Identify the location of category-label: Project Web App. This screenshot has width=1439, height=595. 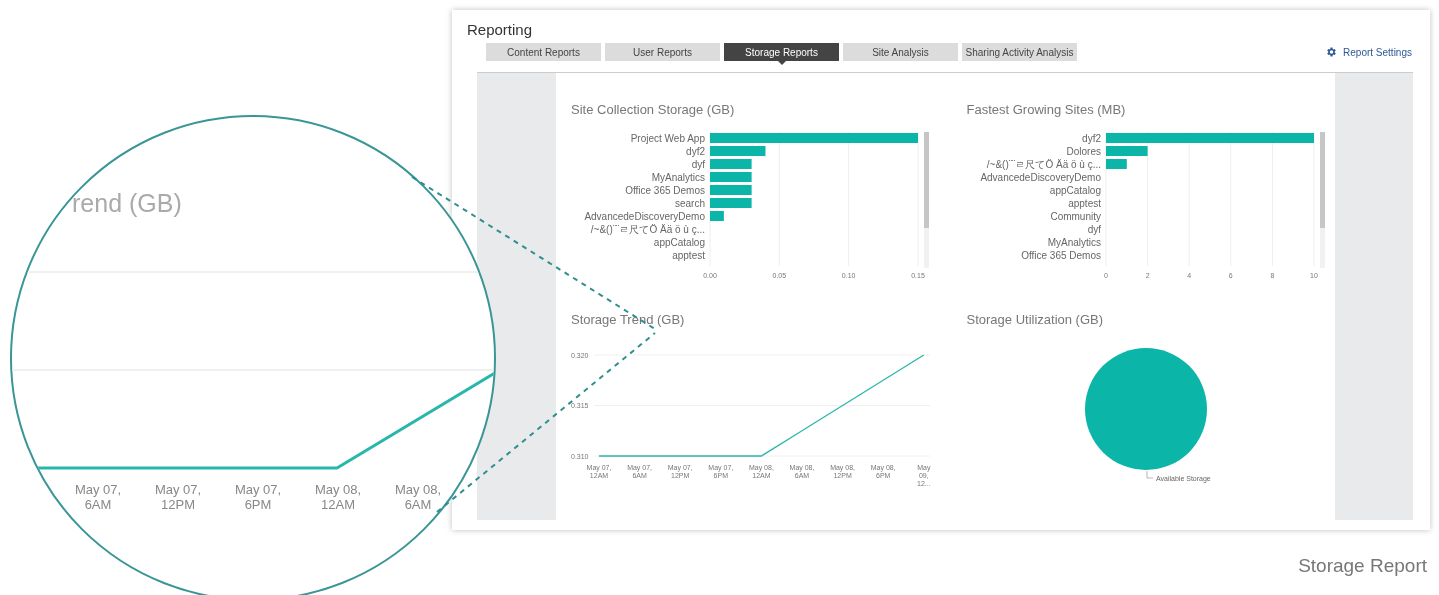
(667, 138).